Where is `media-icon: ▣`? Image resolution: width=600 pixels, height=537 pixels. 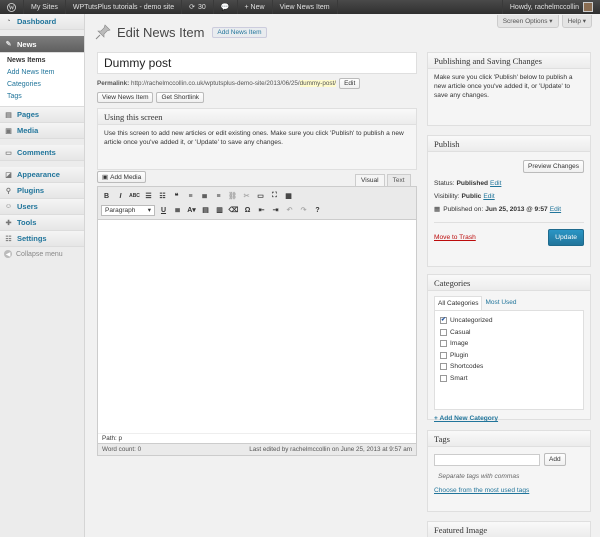
media-icon: ▣ is located at coordinates (8, 131).